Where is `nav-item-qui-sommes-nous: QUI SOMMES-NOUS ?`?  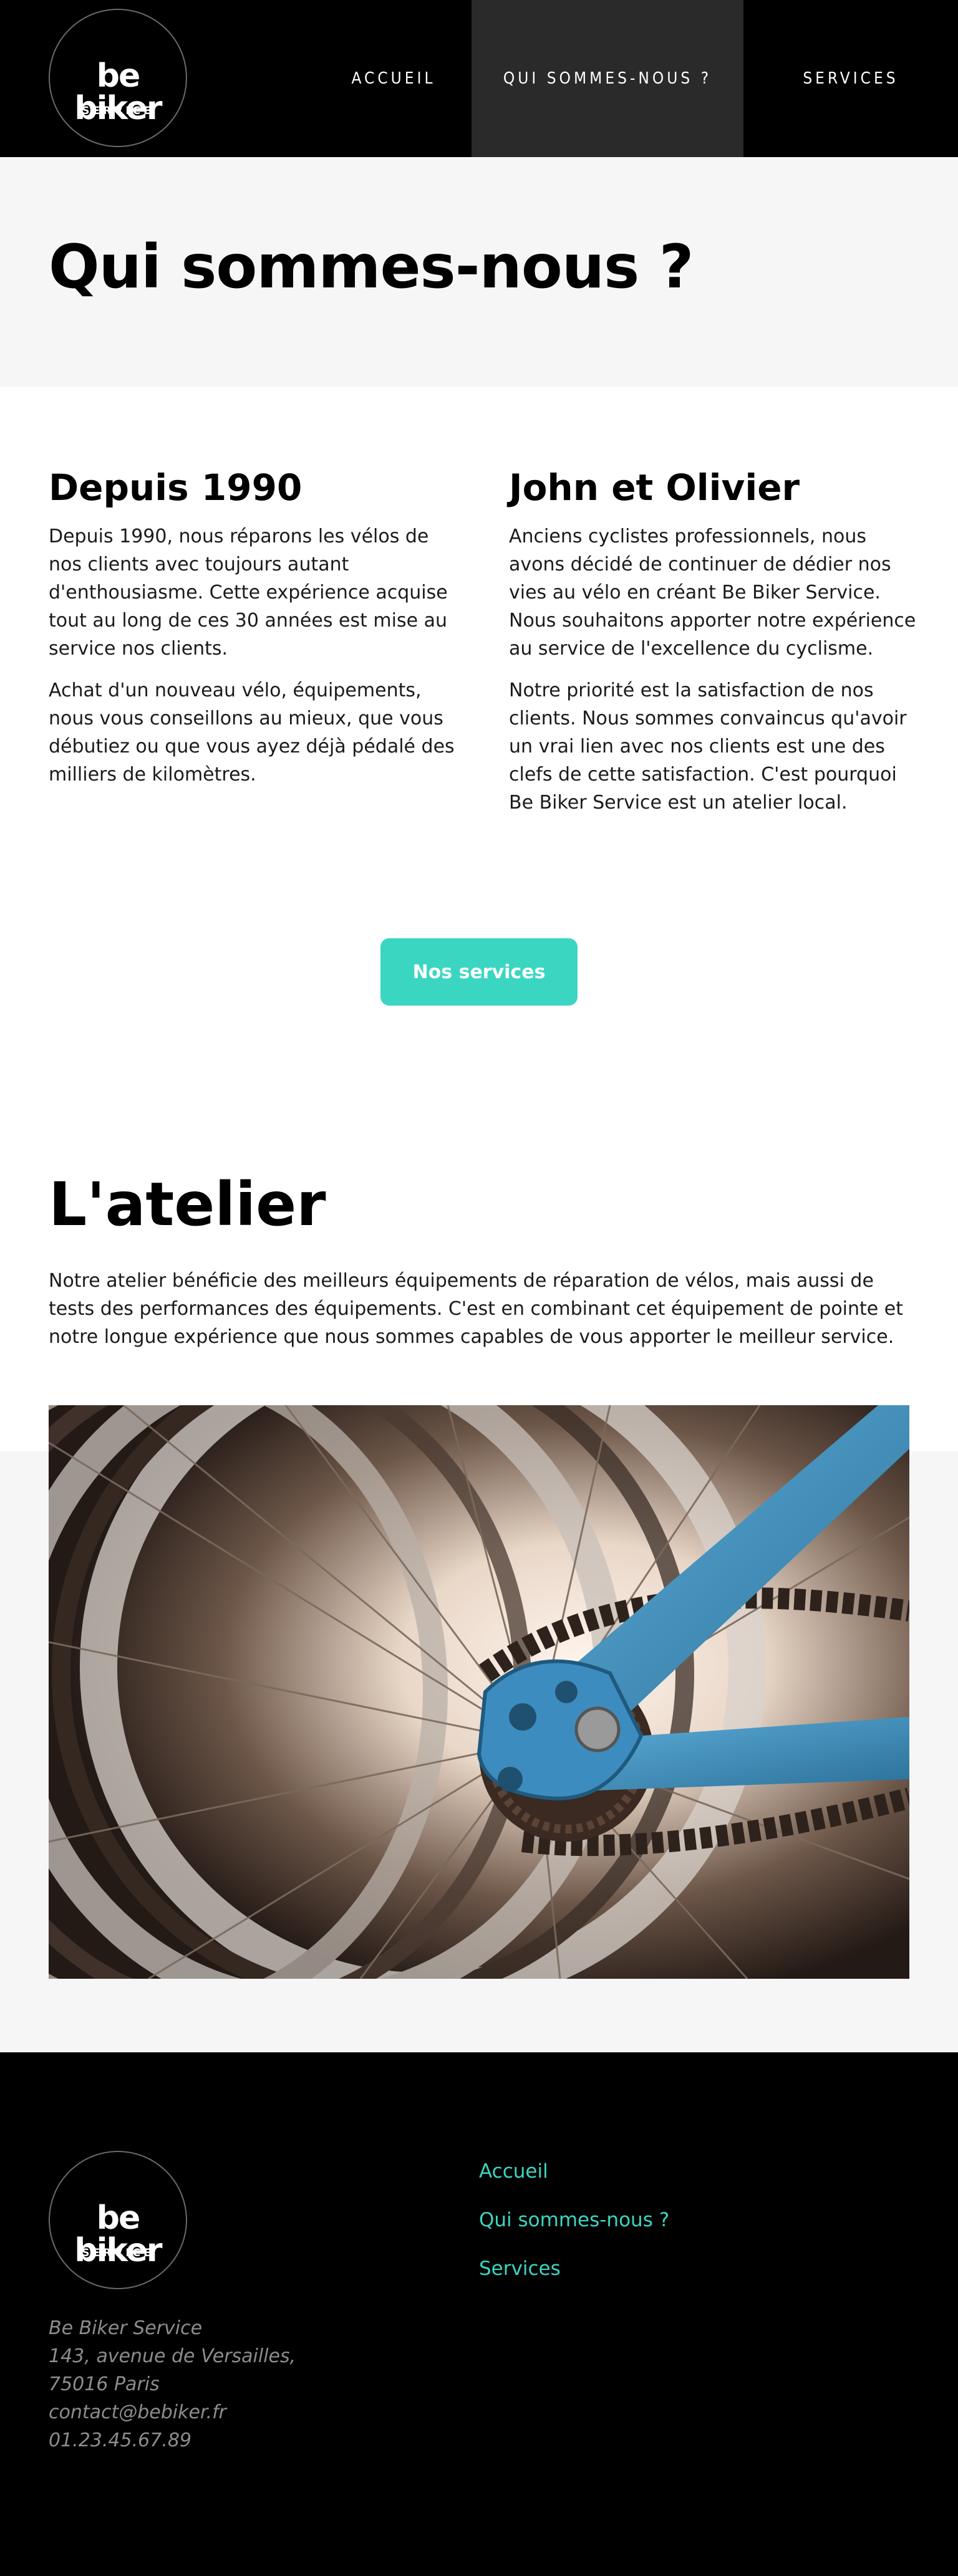
nav-item-qui-sommes-nous: QUI SOMMES-NOUS ? is located at coordinates (607, 78).